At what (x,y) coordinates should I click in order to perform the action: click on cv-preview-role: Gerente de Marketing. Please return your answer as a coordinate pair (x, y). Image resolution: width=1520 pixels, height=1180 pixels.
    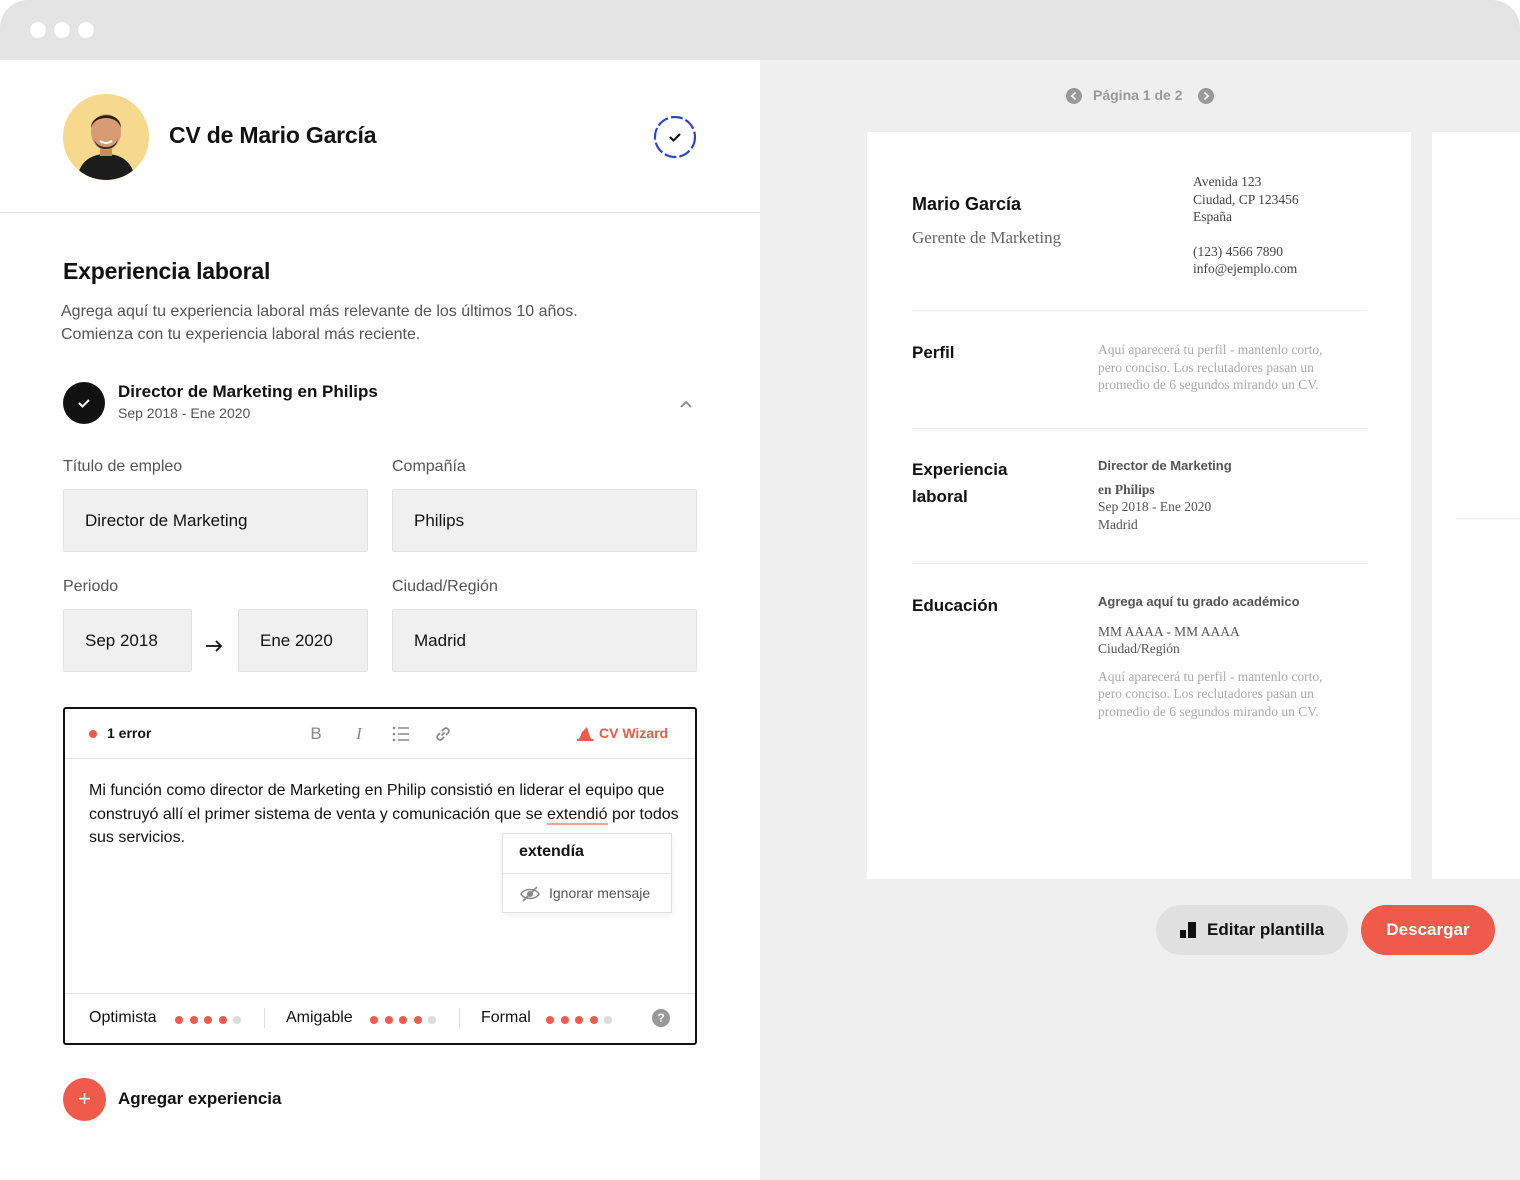
    Looking at the image, I should click on (987, 237).